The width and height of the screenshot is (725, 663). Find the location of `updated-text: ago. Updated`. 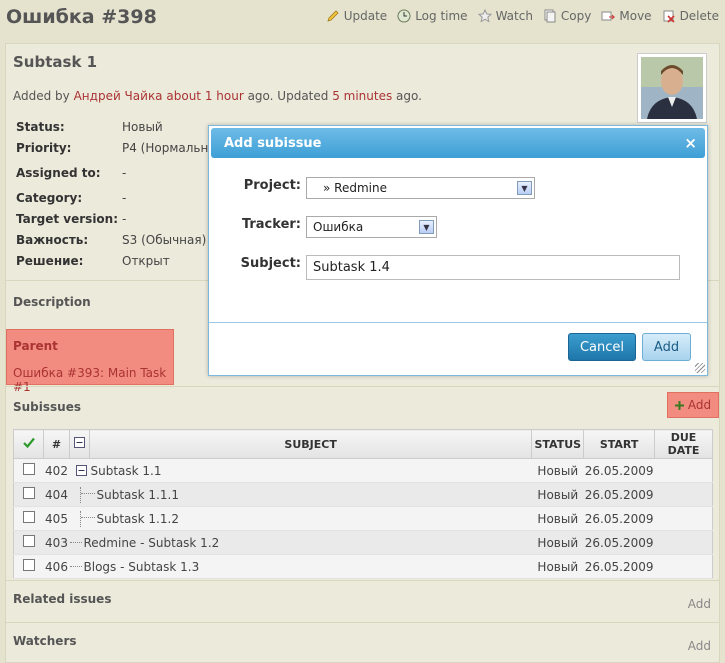

updated-text: ago. Updated is located at coordinates (288, 96).